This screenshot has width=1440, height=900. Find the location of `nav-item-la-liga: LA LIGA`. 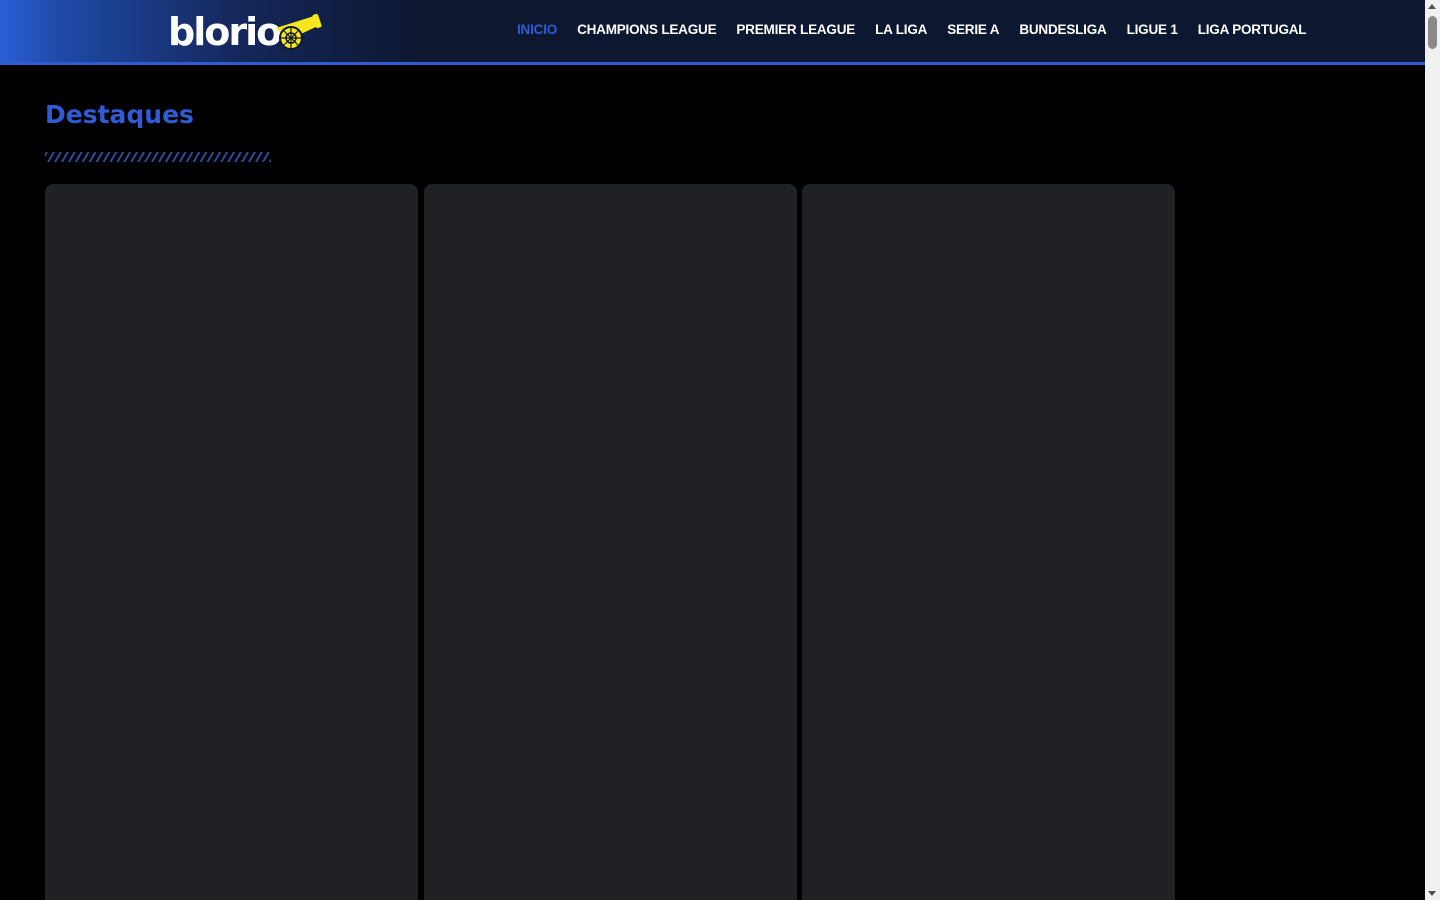

nav-item-la-liga: LA LIGA is located at coordinates (901, 29).